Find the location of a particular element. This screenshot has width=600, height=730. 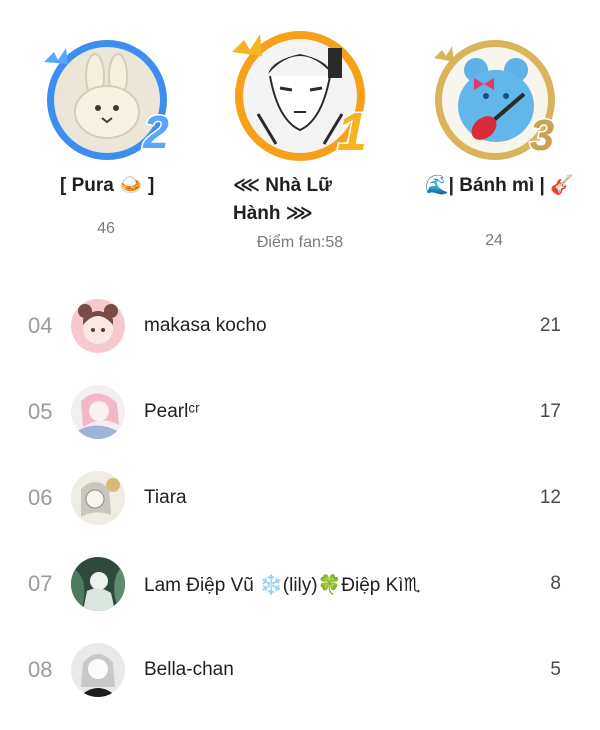

podium-name-2: [ Pura 🍛 ] is located at coordinates (107, 185).